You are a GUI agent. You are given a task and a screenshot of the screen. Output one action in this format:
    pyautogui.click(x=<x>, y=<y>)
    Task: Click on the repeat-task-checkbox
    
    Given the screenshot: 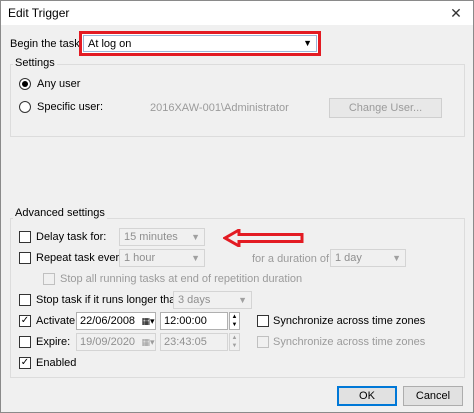 What is the action you would take?
    pyautogui.click(x=25, y=258)
    